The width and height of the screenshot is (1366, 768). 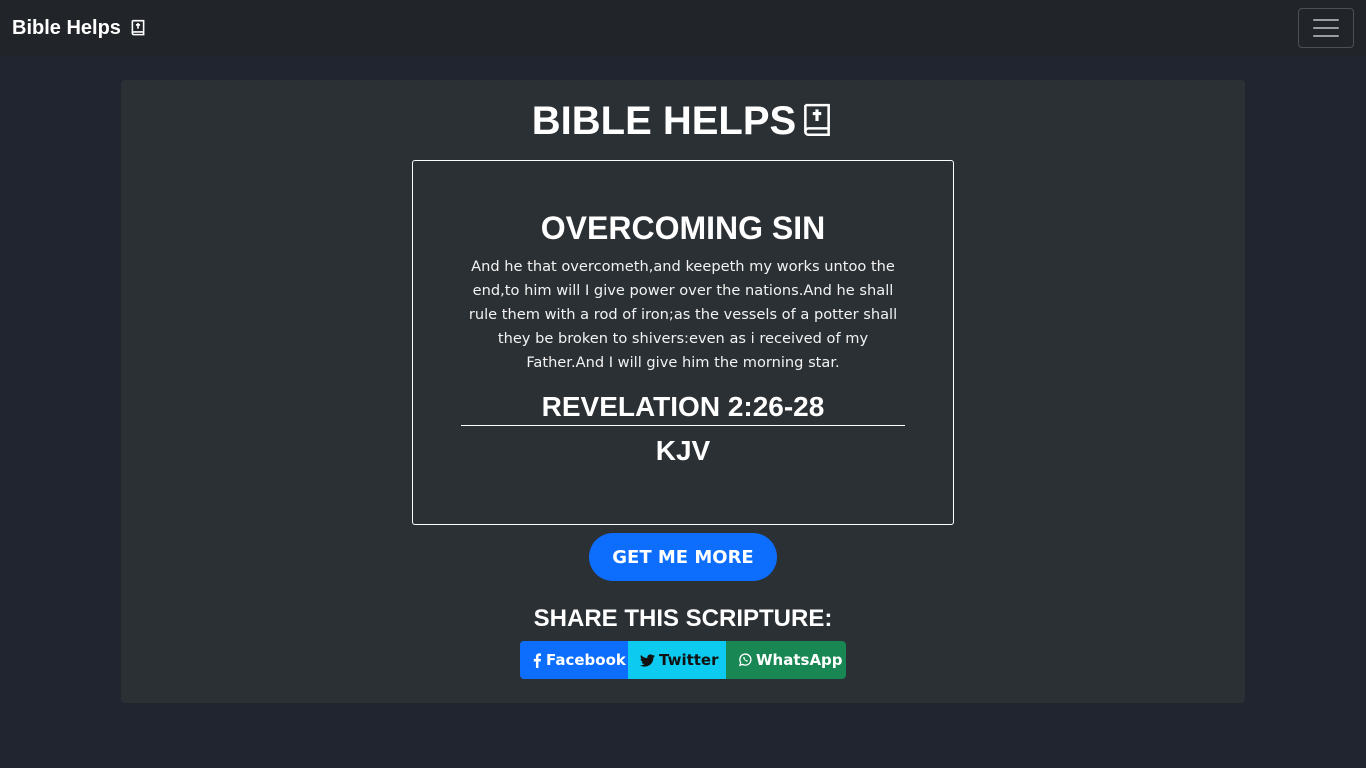 I want to click on navbar: Bible Helps, so click(x=683, y=28).